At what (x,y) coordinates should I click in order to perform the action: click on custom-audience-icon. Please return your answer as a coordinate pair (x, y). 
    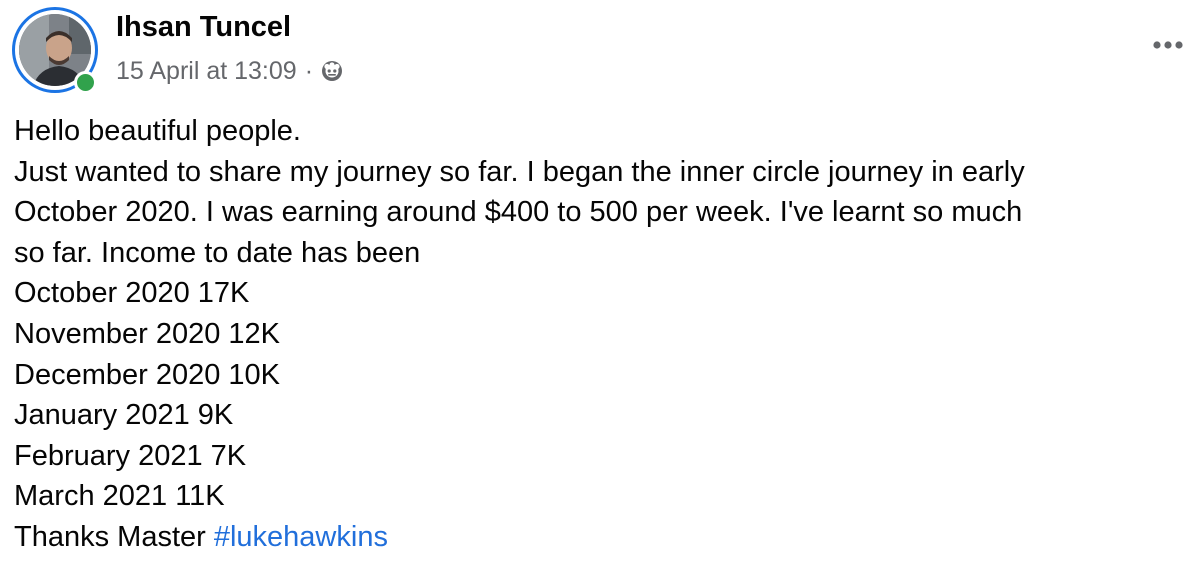
    Looking at the image, I should click on (332, 71).